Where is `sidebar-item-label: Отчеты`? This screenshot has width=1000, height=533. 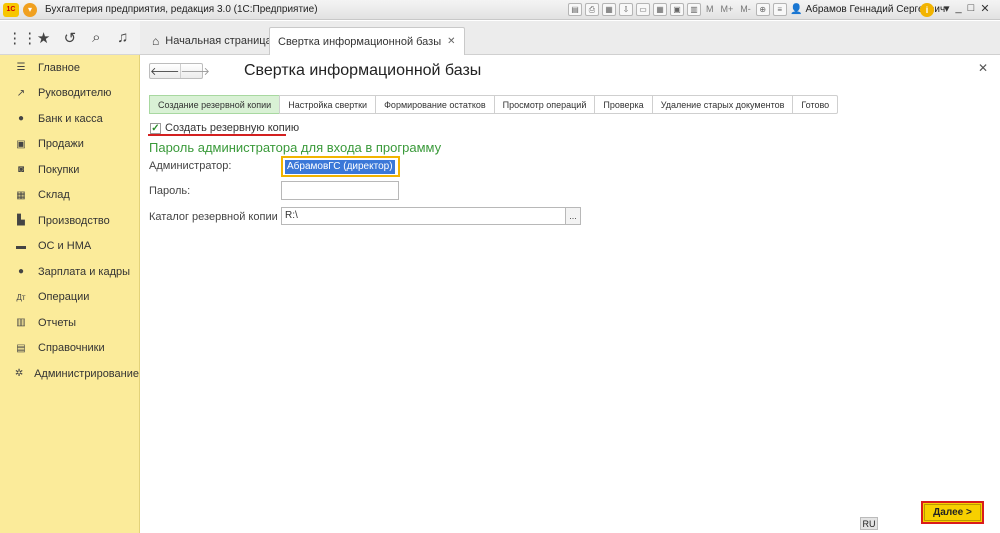 sidebar-item-label: Отчеты is located at coordinates (57, 322).